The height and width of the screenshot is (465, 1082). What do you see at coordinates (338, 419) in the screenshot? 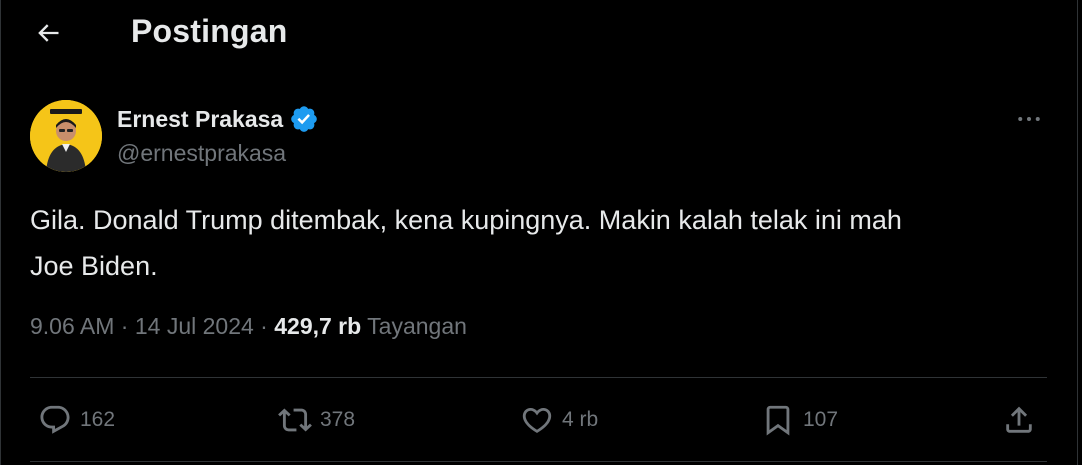
I see `repost-count: 378` at bounding box center [338, 419].